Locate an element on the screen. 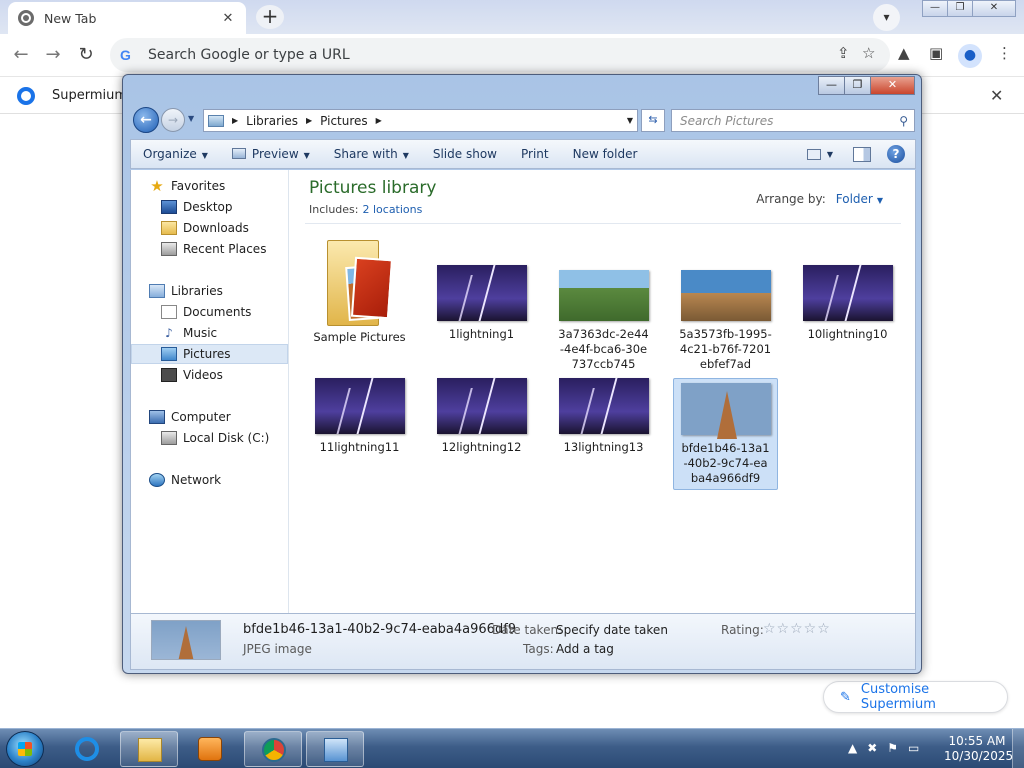  file-item: 11lightning11 is located at coordinates (359, 414).